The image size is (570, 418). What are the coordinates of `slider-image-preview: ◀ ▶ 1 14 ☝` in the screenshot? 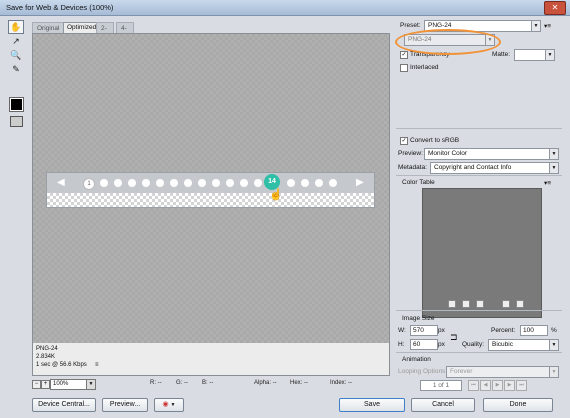 It's located at (210, 190).